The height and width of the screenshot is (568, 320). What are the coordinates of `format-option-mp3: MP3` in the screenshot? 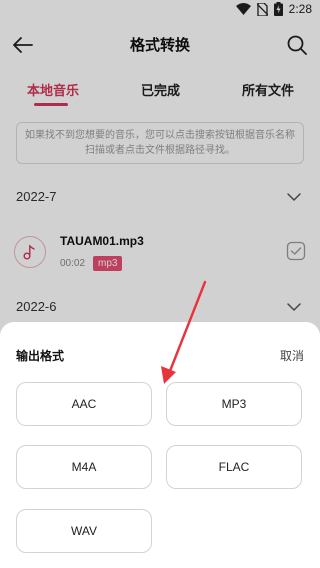 It's located at (234, 404).